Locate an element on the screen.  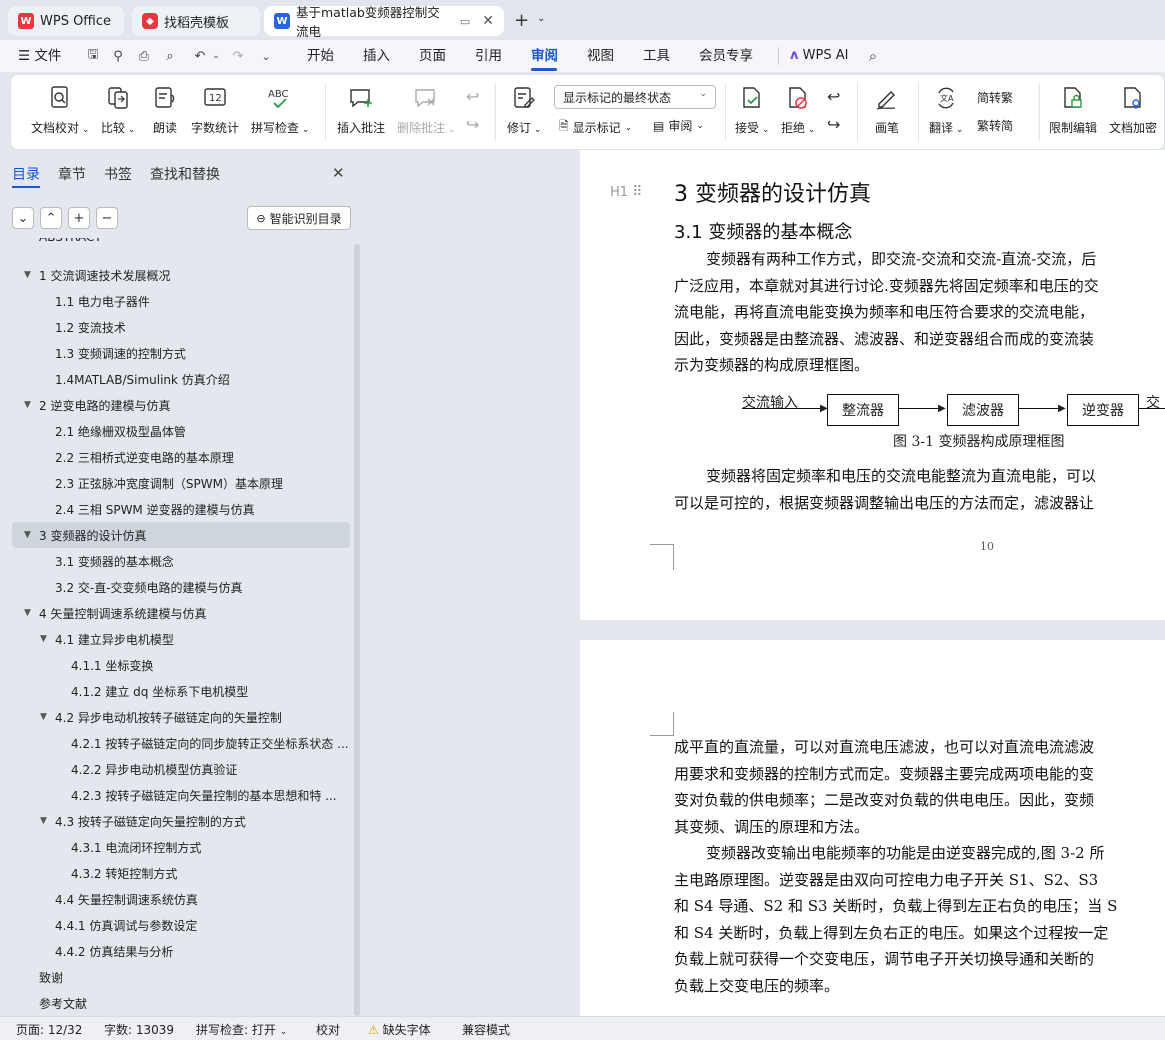
tab-list-chevron-icon: ⌄ is located at coordinates (541, 18).